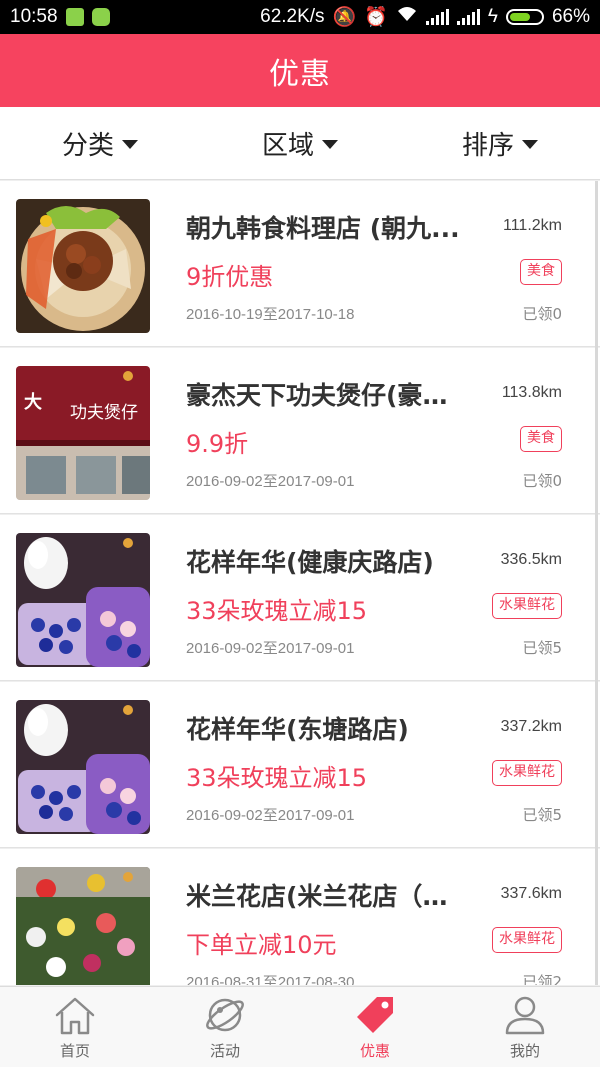 The image size is (600, 1067). I want to click on deal-distance: 337.2km, so click(531, 726).